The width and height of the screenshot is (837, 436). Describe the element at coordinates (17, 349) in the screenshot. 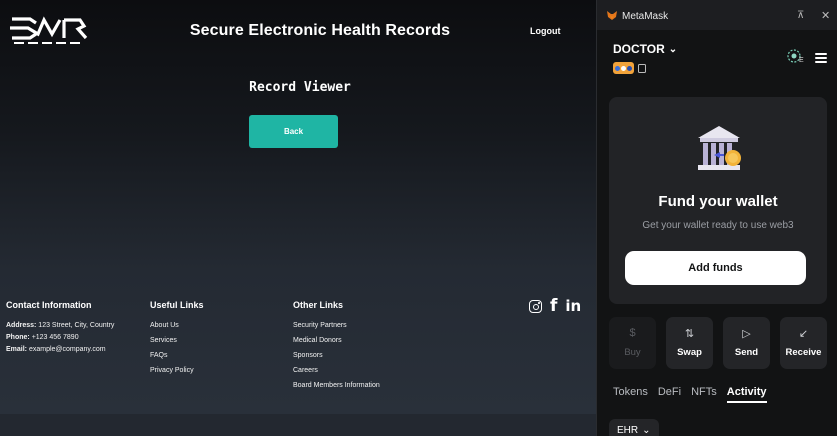

I see `email-label: Email:` at that location.